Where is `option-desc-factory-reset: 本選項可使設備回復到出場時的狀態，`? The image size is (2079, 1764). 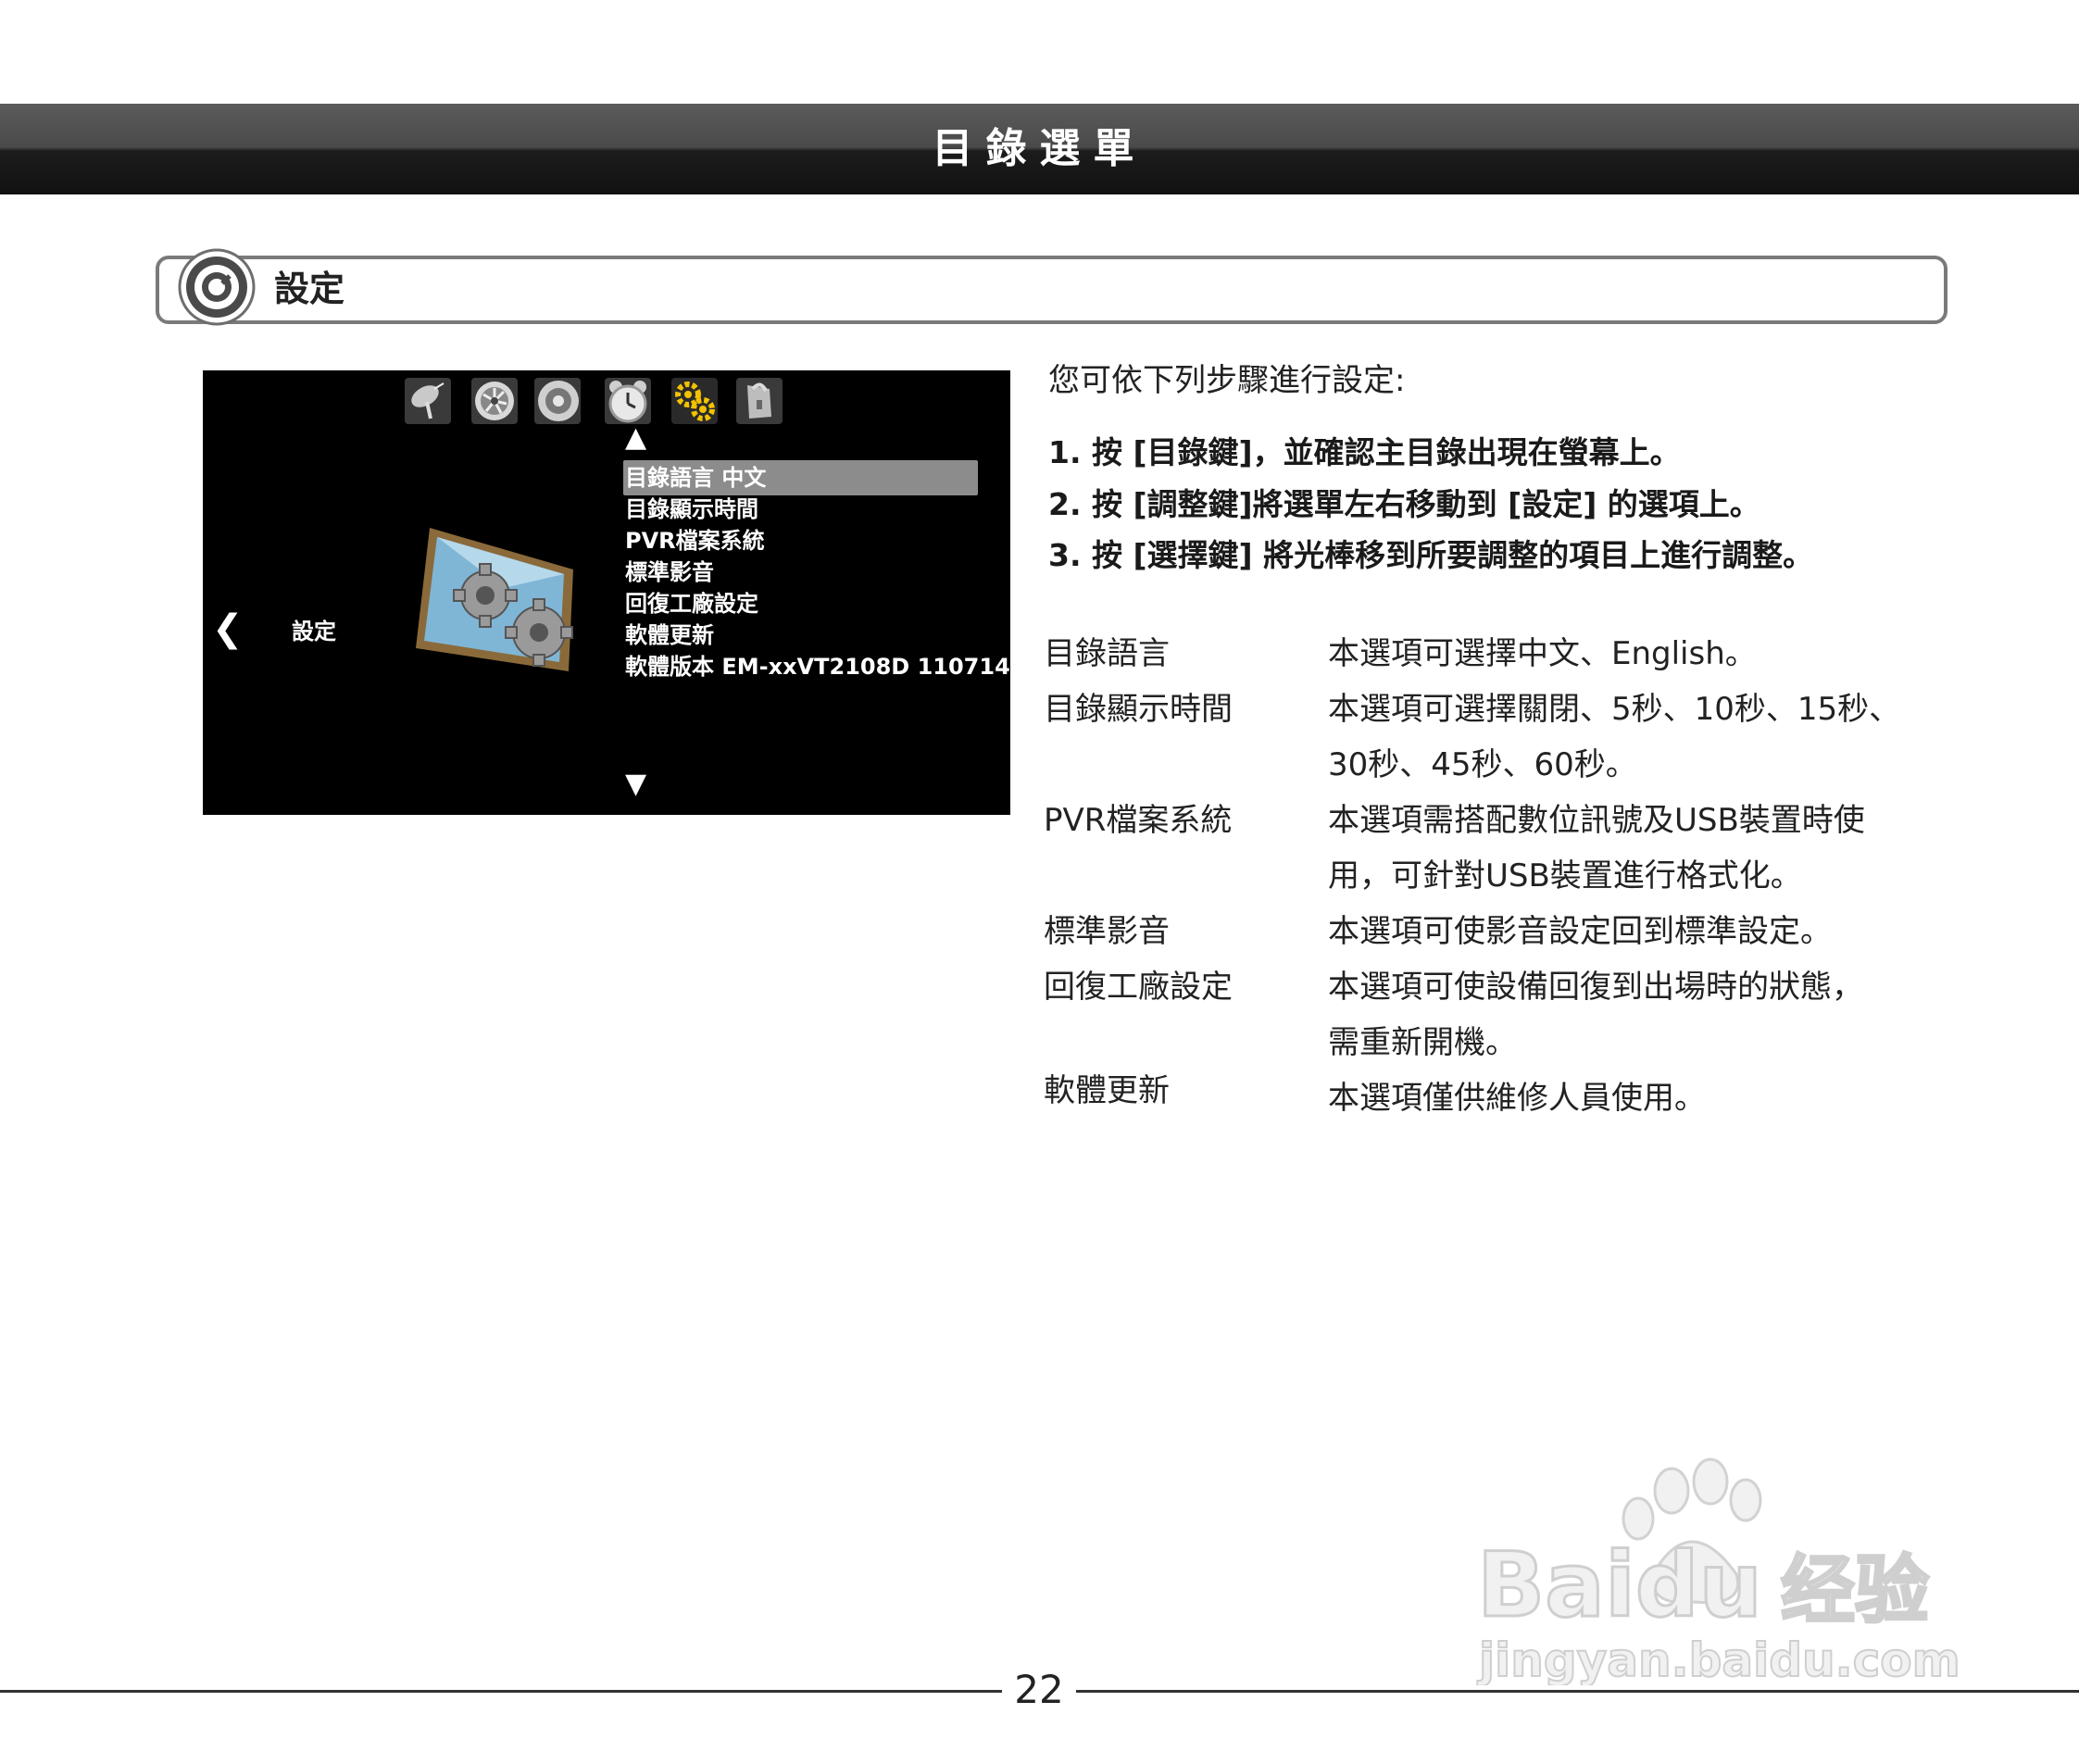 option-desc-factory-reset: 本選項可使設備回復到出場時的狀態， is located at coordinates (1595, 988).